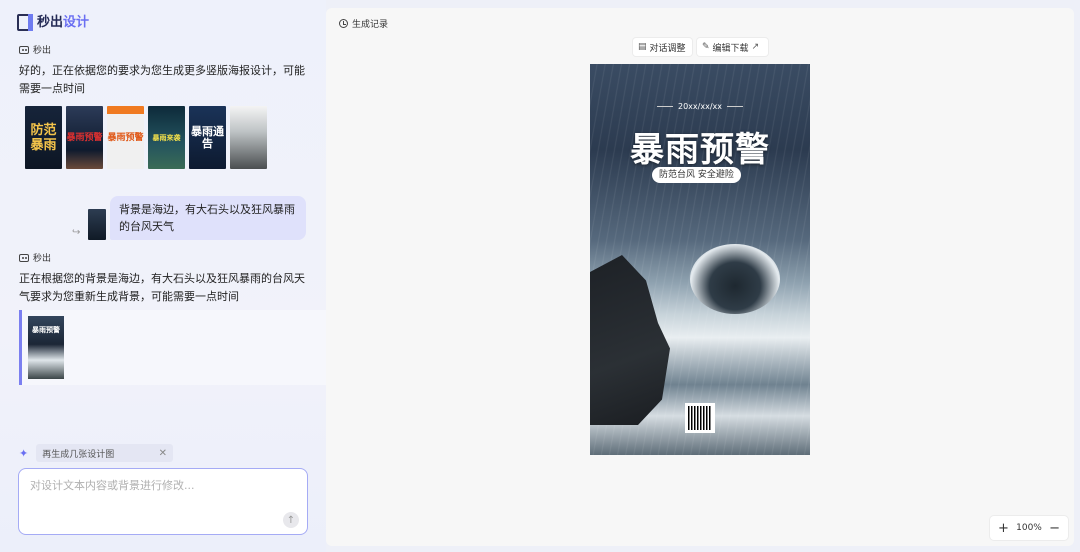  What do you see at coordinates (207, 137) in the screenshot?
I see `poster-thumb-5: 暴雨通告` at bounding box center [207, 137].